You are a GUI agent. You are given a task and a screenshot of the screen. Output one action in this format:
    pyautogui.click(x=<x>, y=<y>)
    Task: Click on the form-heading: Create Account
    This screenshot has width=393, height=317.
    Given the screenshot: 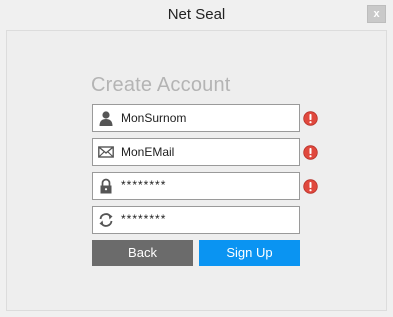 What is the action you would take?
    pyautogui.click(x=161, y=85)
    